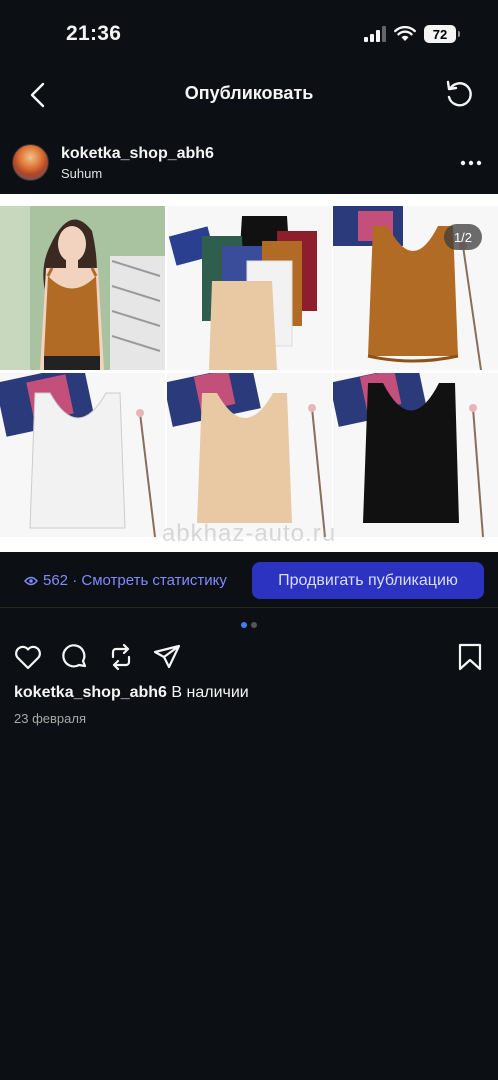 The image size is (498, 1080). What do you see at coordinates (249, 164) in the screenshot?
I see `post-header: koketka_shop_abh6 Suhum` at bounding box center [249, 164].